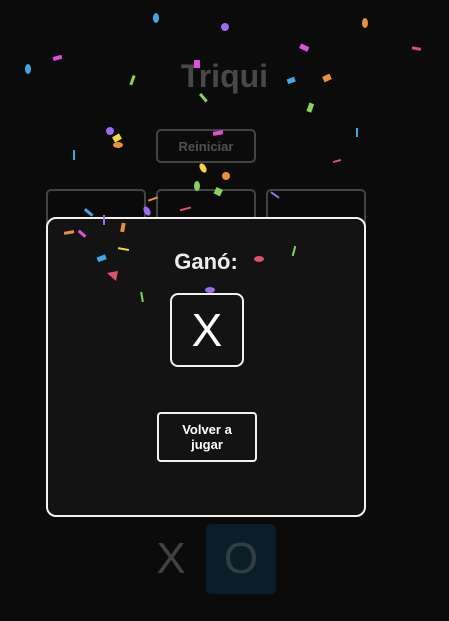  I want to click on play-again-button: Volver a jugar, so click(207, 437).